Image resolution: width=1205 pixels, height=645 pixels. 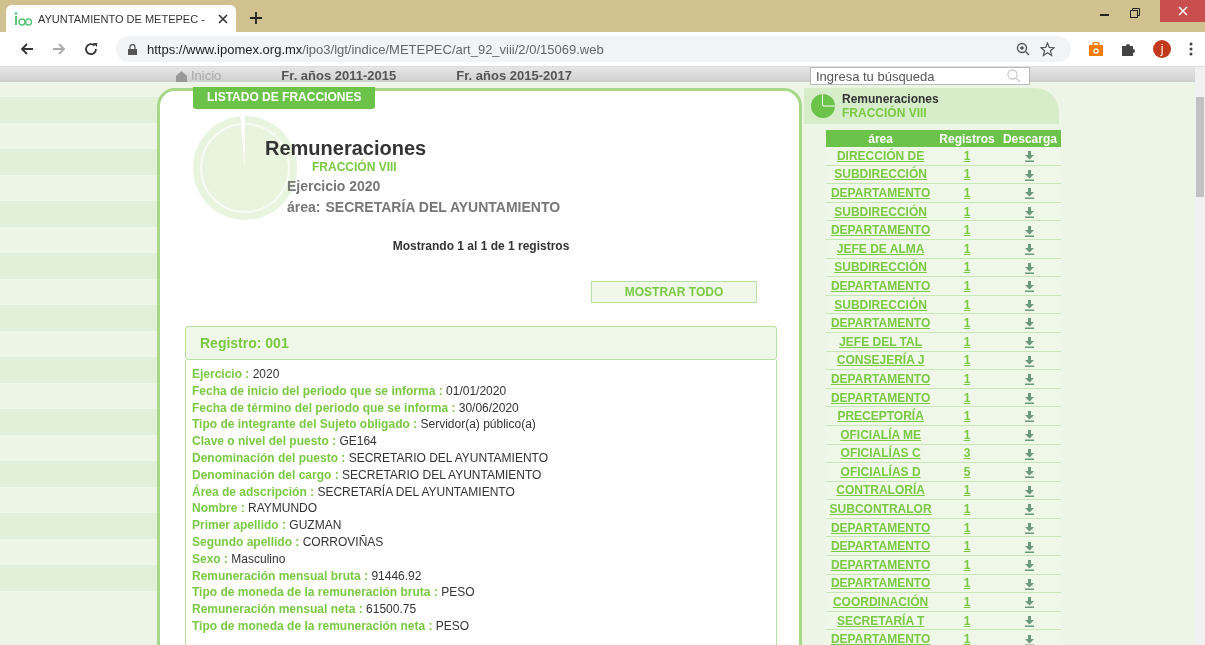 What do you see at coordinates (1135, 13) in the screenshot?
I see `restore-icon` at bounding box center [1135, 13].